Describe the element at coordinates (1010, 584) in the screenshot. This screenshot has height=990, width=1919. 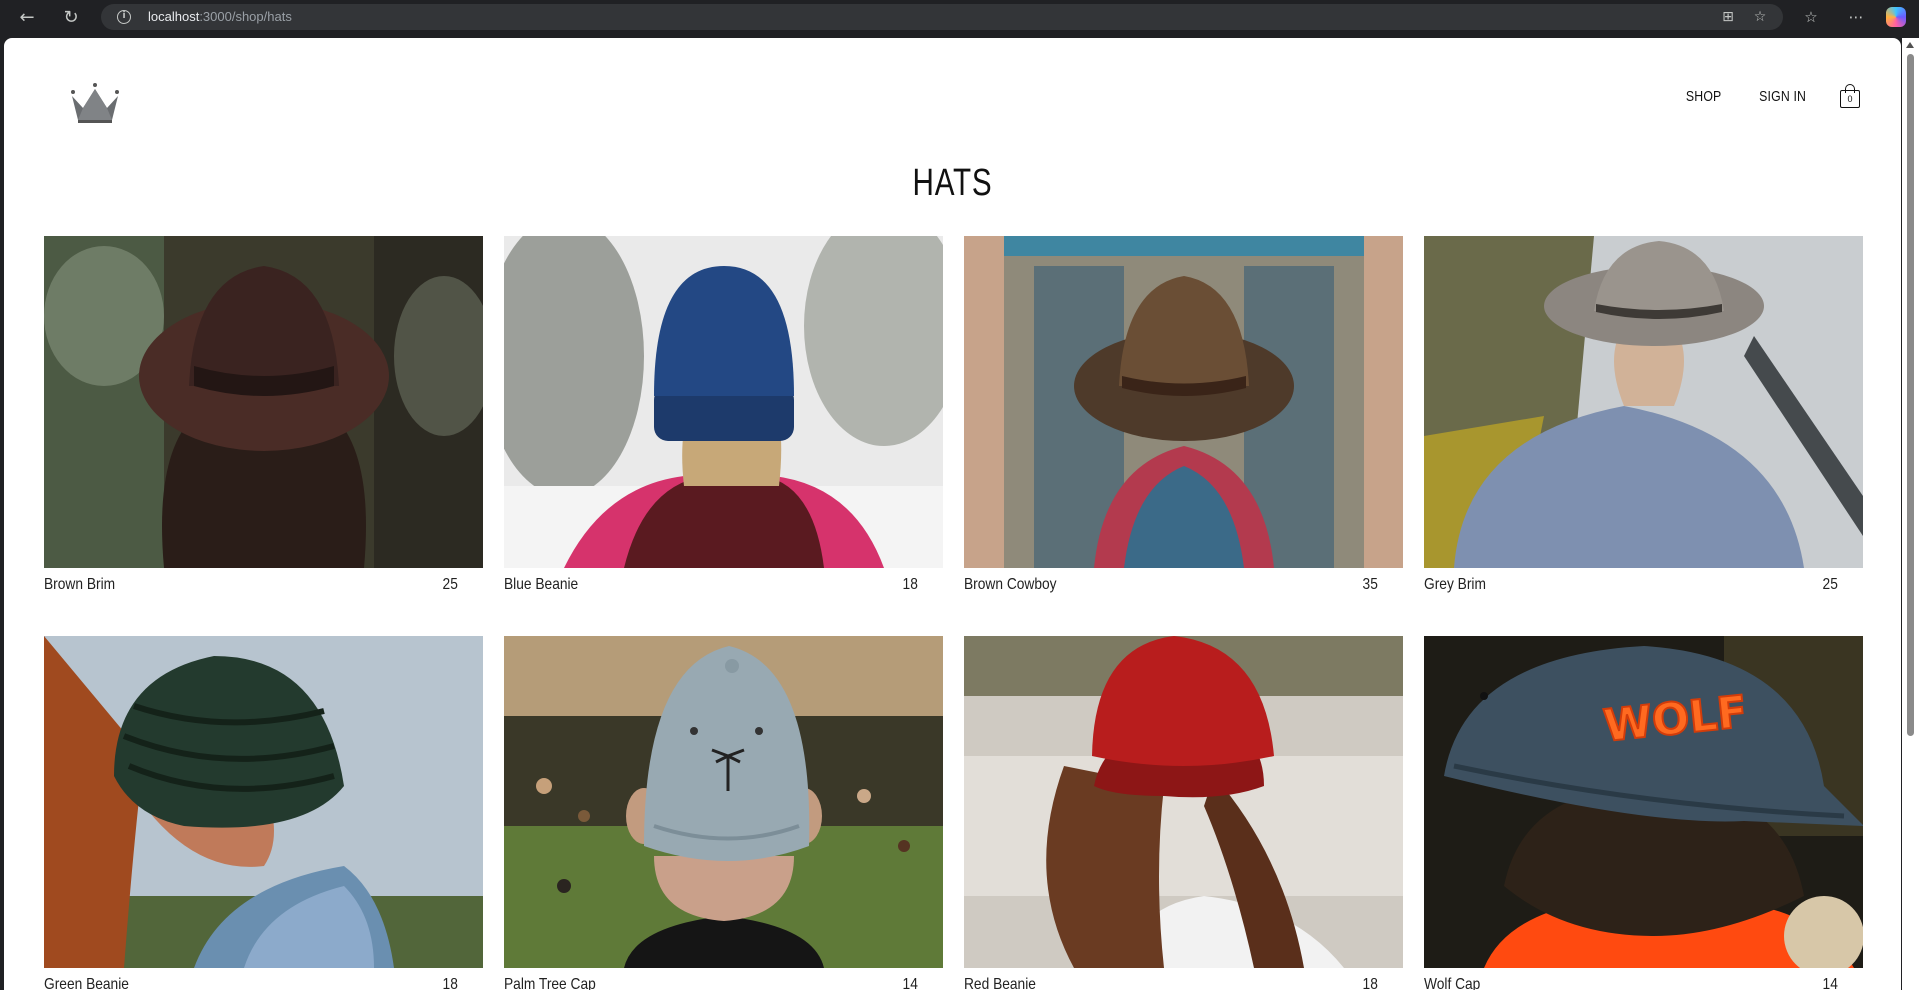
I see `product-name: Brown Cowboy` at that location.